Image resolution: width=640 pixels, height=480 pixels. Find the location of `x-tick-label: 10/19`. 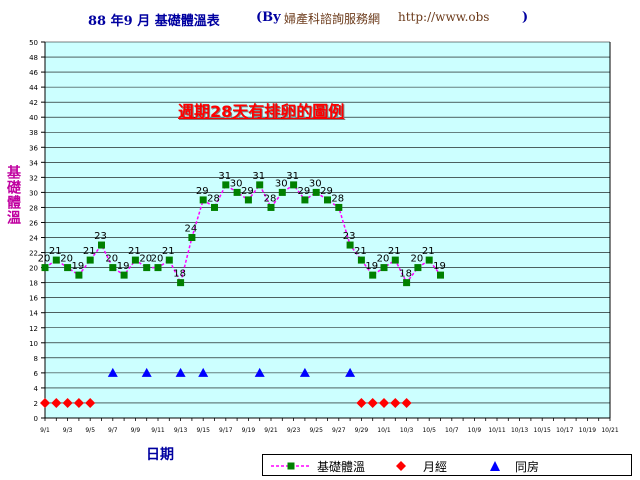

x-tick-label: 10/19 is located at coordinates (587, 430).